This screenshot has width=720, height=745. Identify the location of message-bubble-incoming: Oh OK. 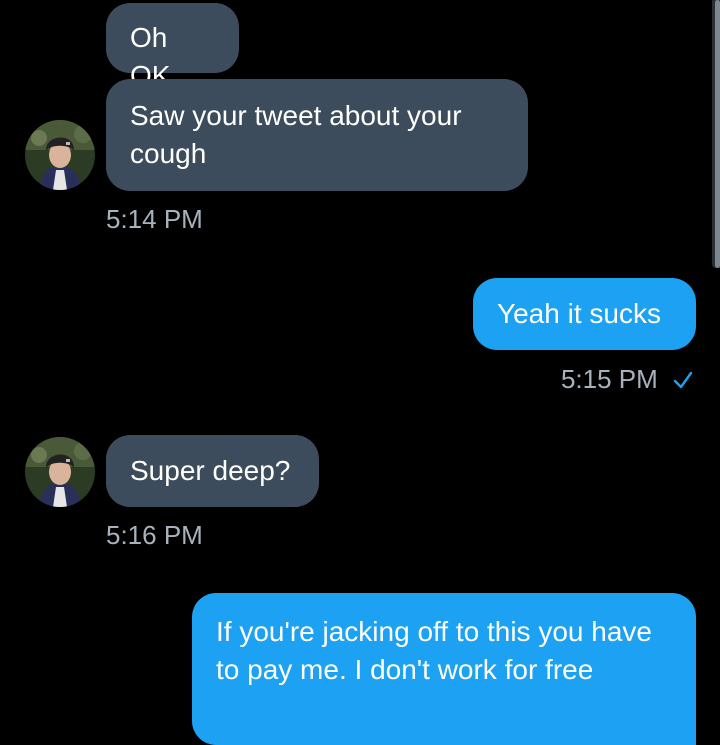
(172, 47).